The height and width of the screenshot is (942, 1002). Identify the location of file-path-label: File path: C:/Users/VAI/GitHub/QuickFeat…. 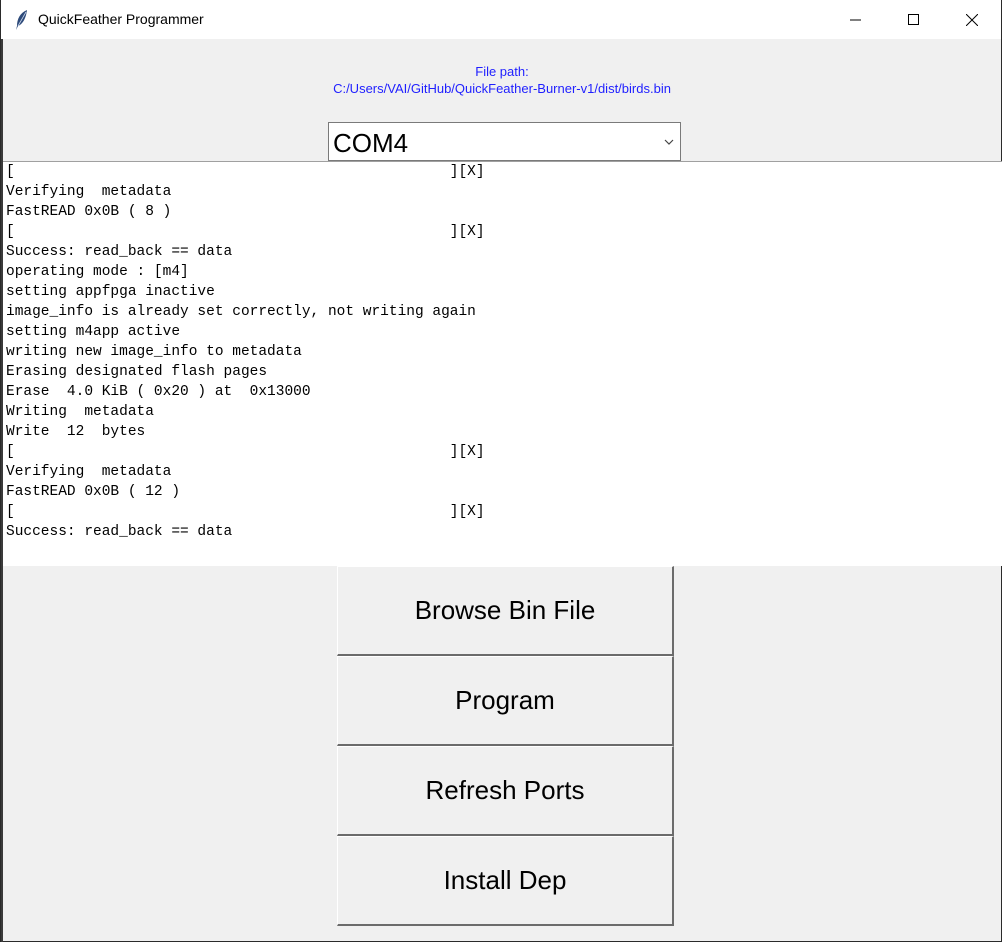
(501, 80).